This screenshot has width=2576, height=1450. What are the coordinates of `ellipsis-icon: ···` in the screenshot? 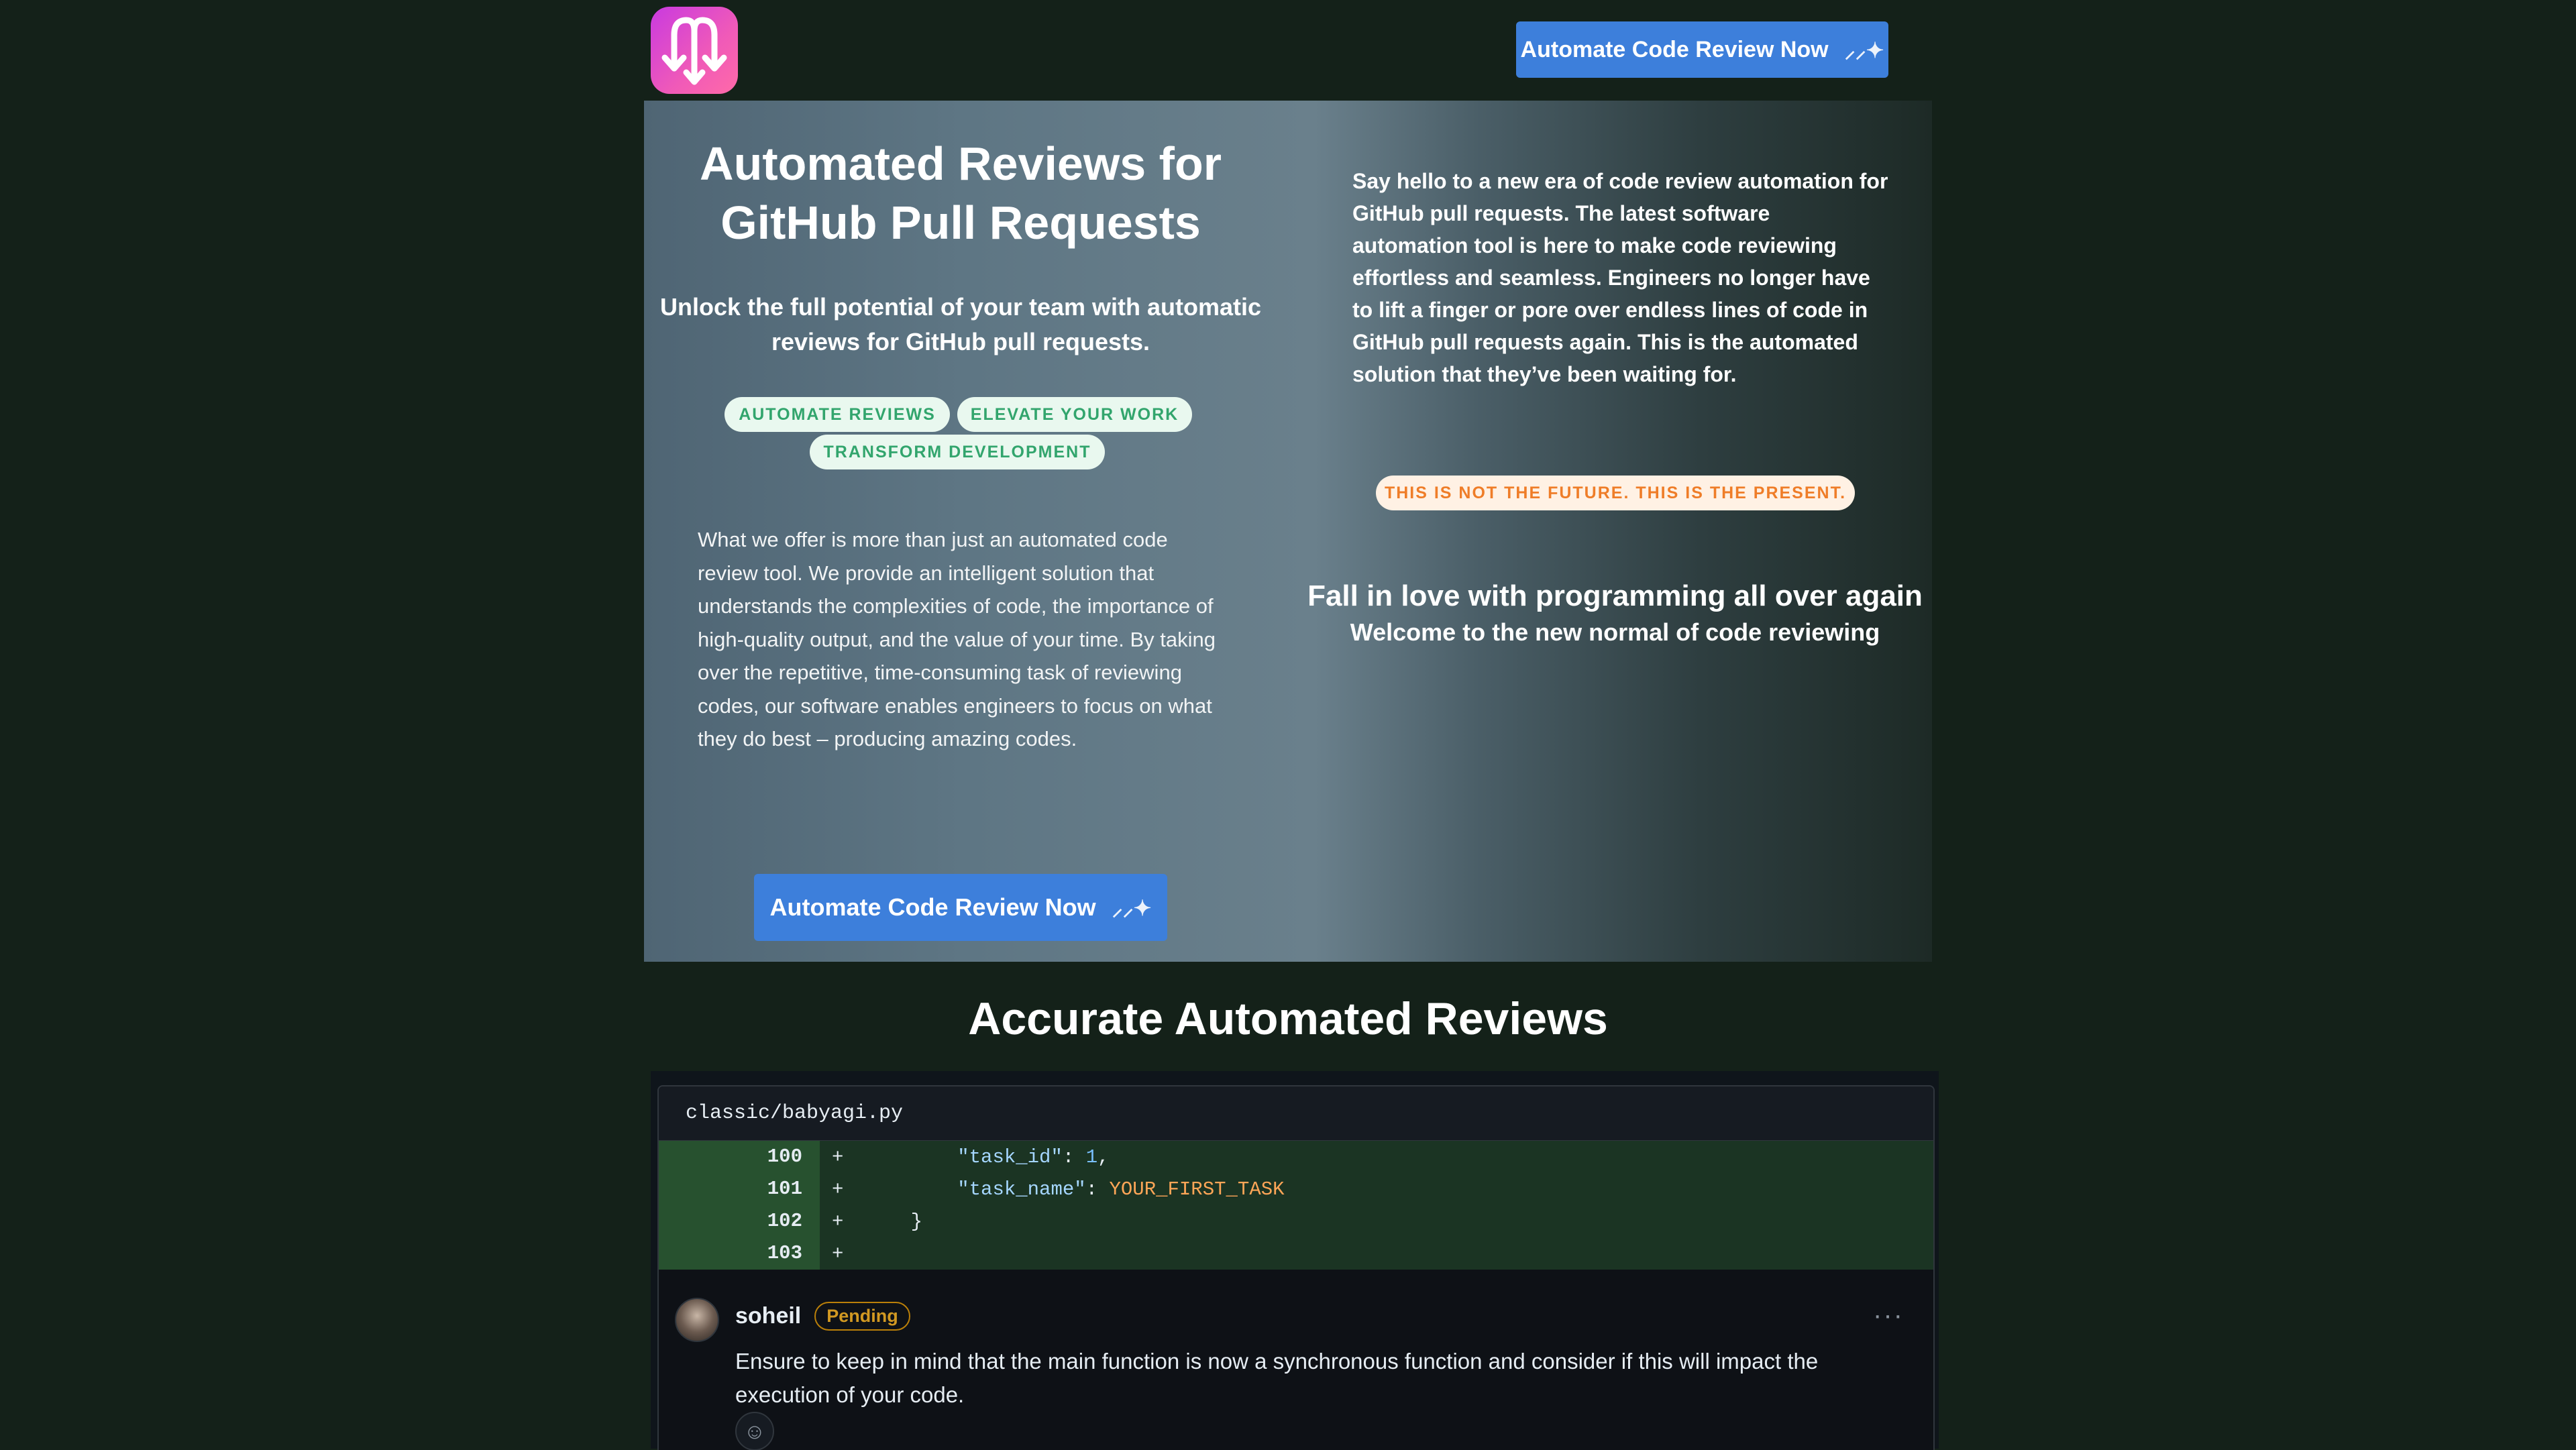 It's located at (1888, 1315).